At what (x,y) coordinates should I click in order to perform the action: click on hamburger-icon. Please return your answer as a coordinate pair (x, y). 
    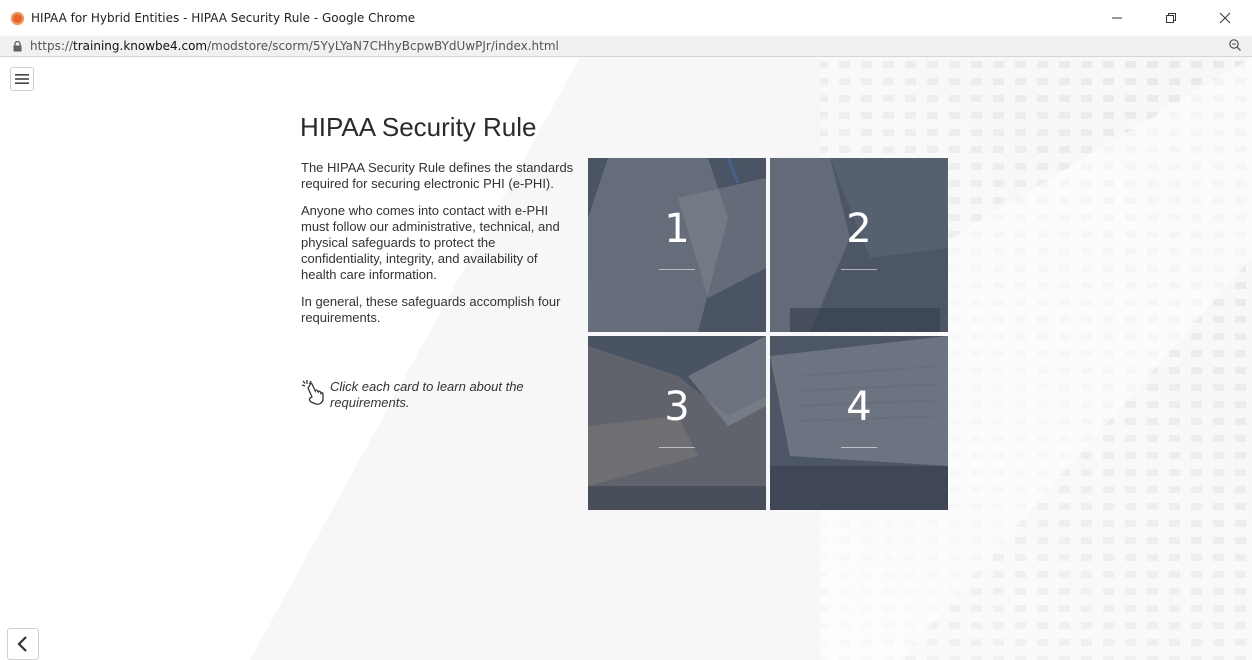
    Looking at the image, I should click on (22, 79).